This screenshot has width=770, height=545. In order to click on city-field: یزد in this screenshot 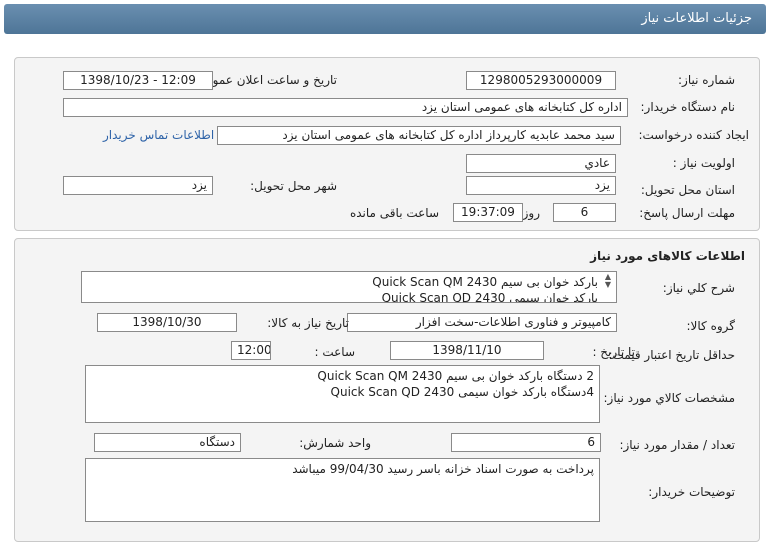, I will do `click(138, 185)`.